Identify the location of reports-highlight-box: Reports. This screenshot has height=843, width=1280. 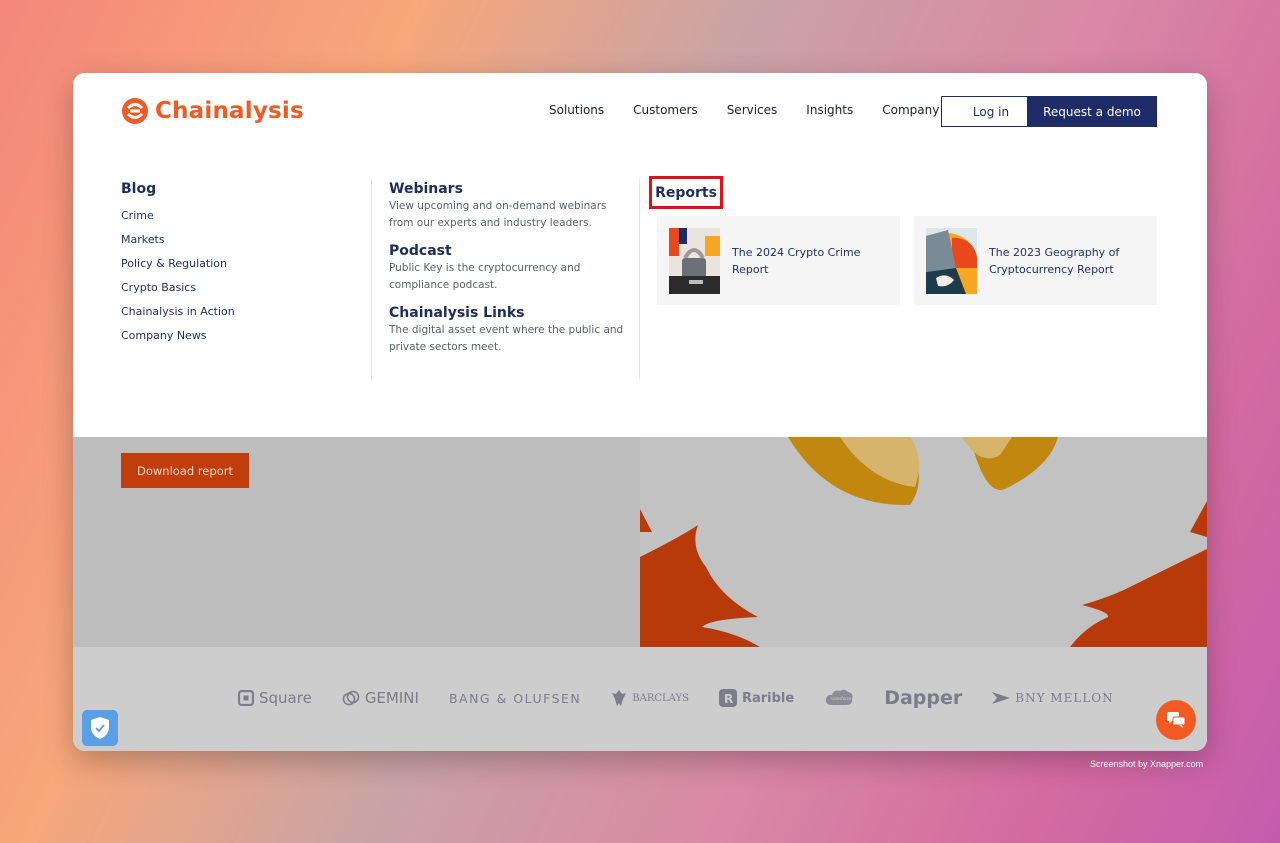
(686, 192).